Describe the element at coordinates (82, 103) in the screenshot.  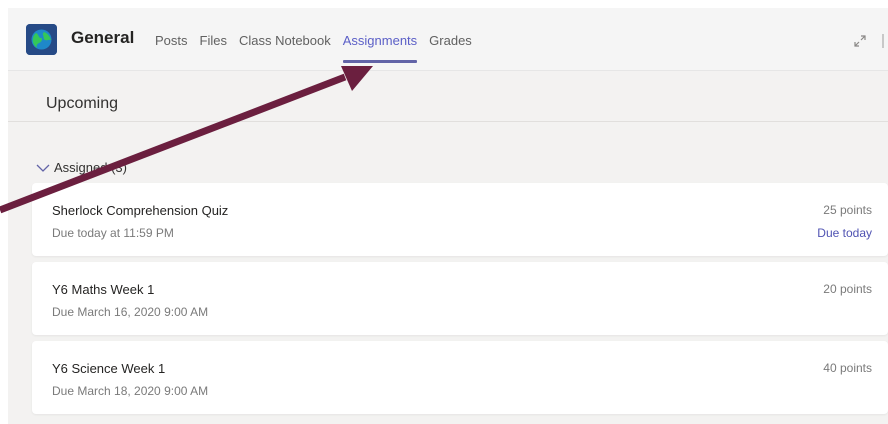
I see `section-title: Upcoming` at that location.